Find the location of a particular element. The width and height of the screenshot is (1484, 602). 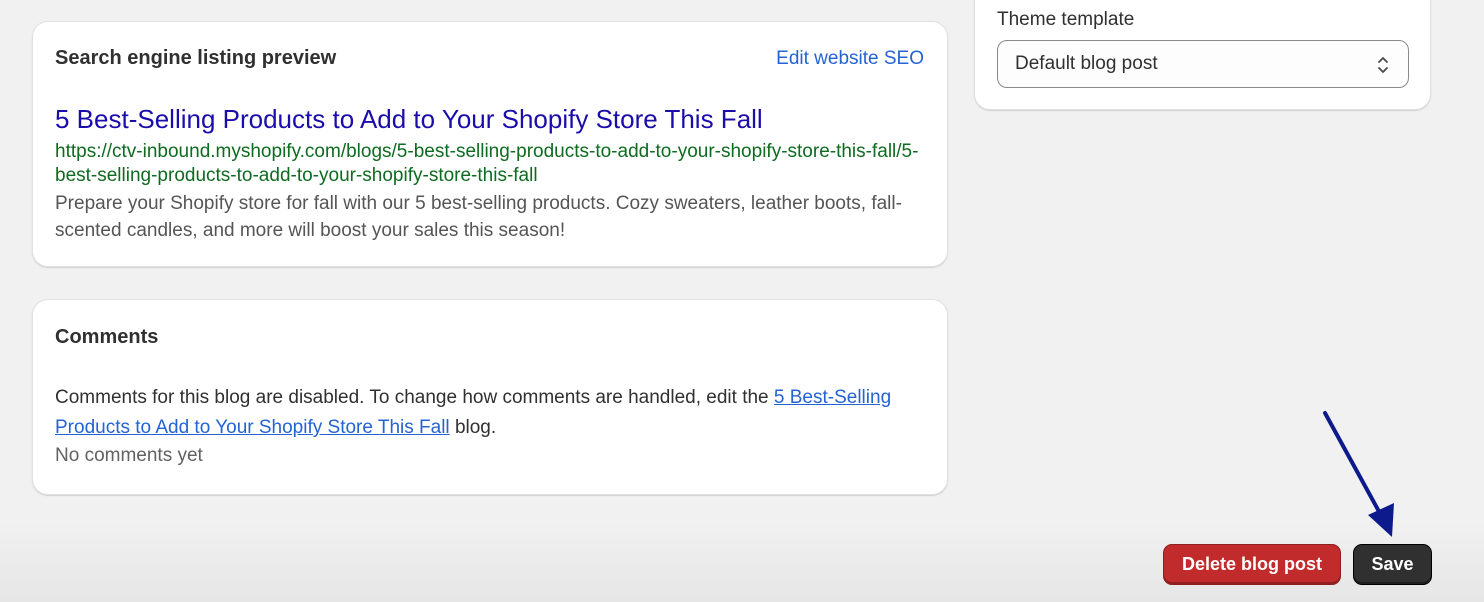

comments-text-after: blog. is located at coordinates (473, 427).